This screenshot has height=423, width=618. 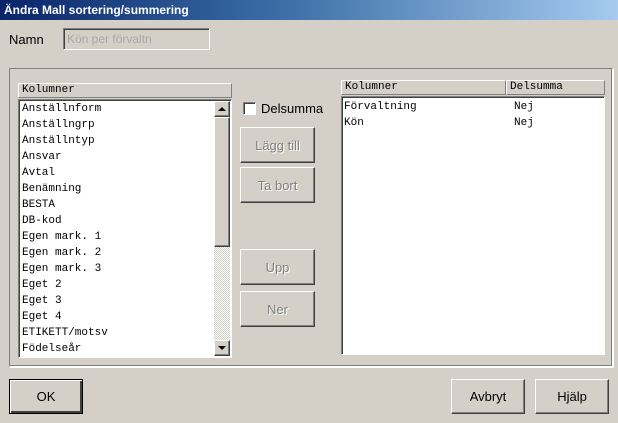 What do you see at coordinates (469, 123) in the screenshot?
I see `table-row: Kön Nej` at bounding box center [469, 123].